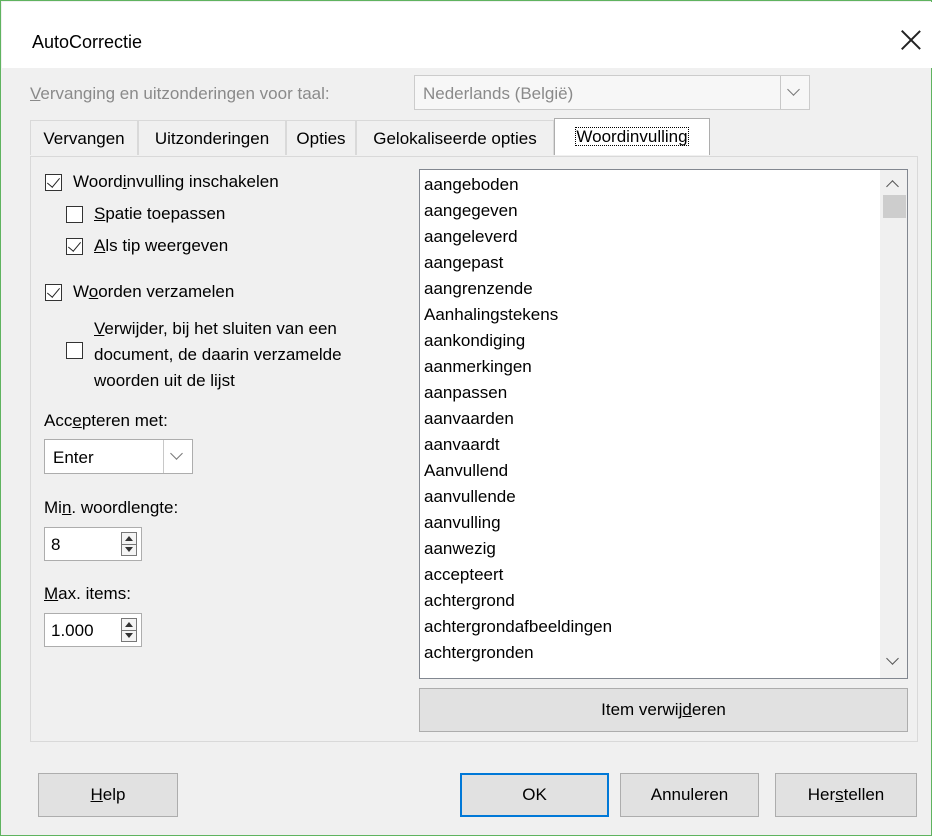 This screenshot has width=934, height=838. I want to click on list-item: aanmerkingen, so click(478, 367).